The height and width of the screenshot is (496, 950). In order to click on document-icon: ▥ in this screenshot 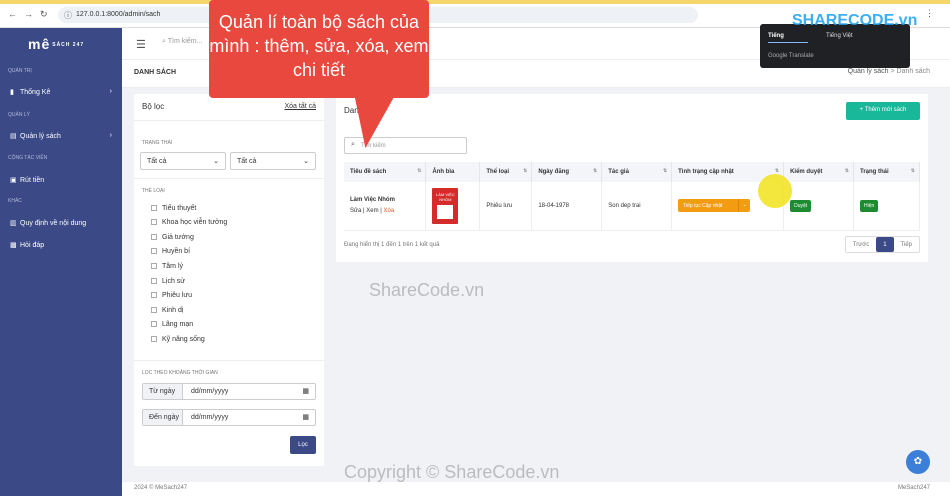, I will do `click(13, 223)`.